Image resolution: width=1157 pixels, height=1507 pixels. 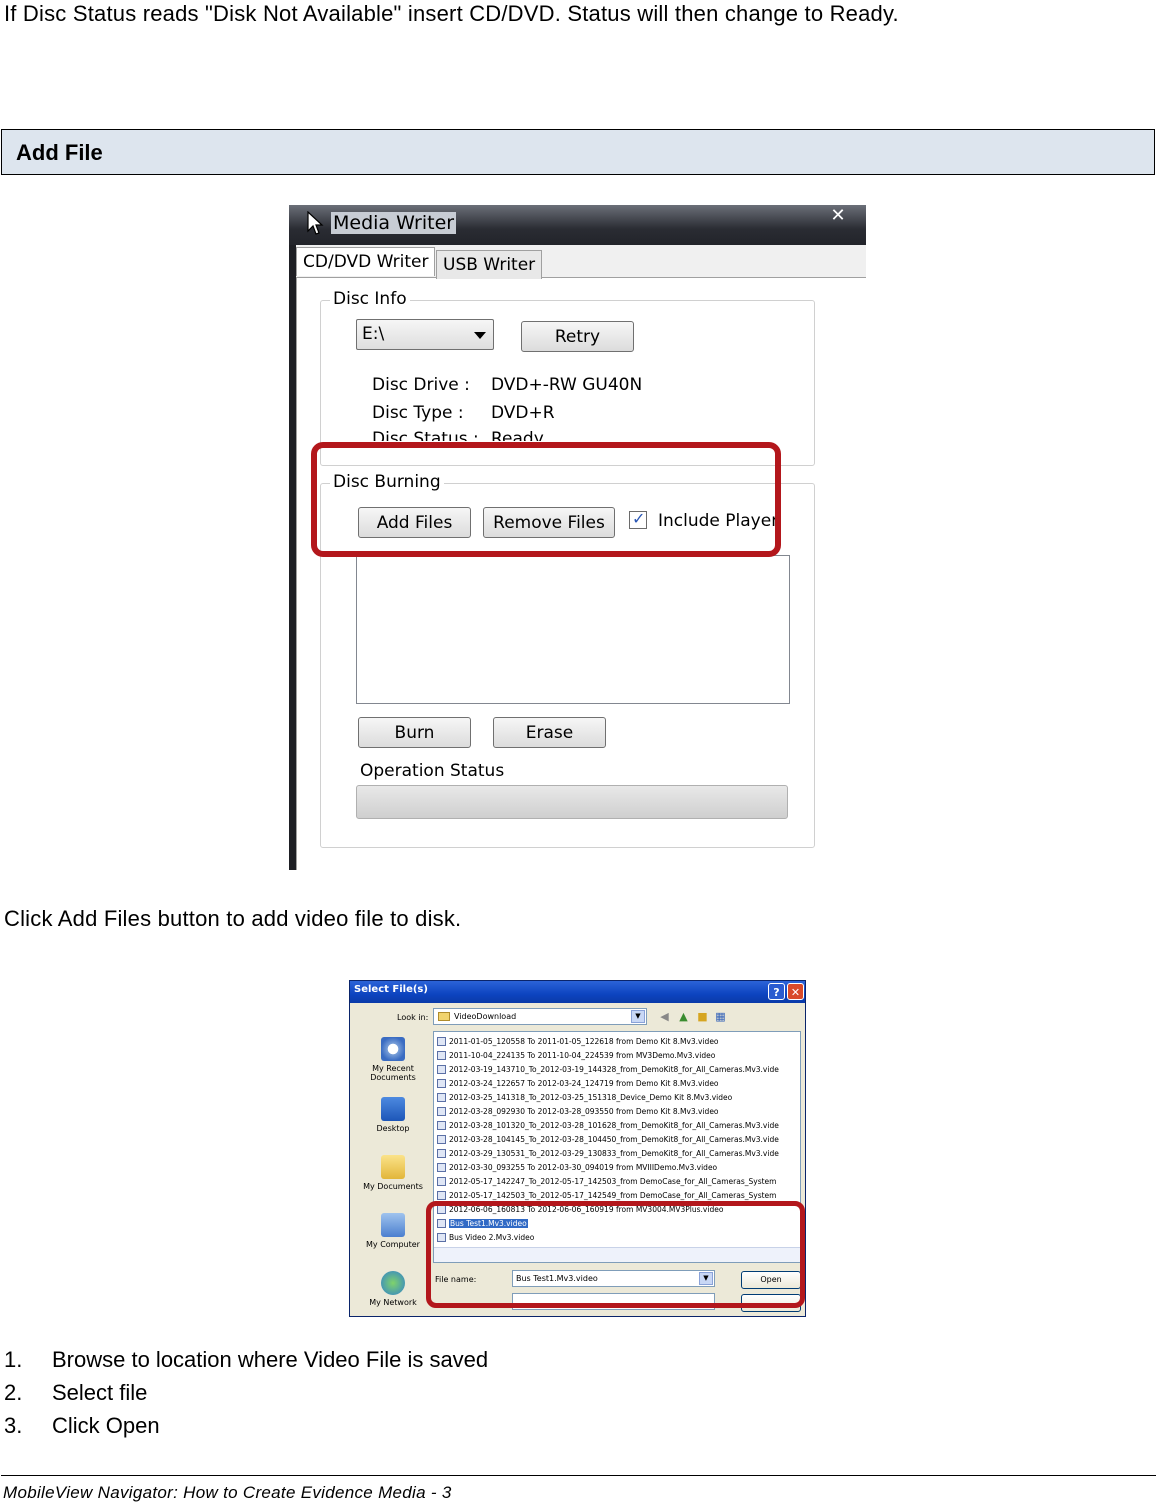 What do you see at coordinates (292, 557) in the screenshot?
I see `window-edge` at bounding box center [292, 557].